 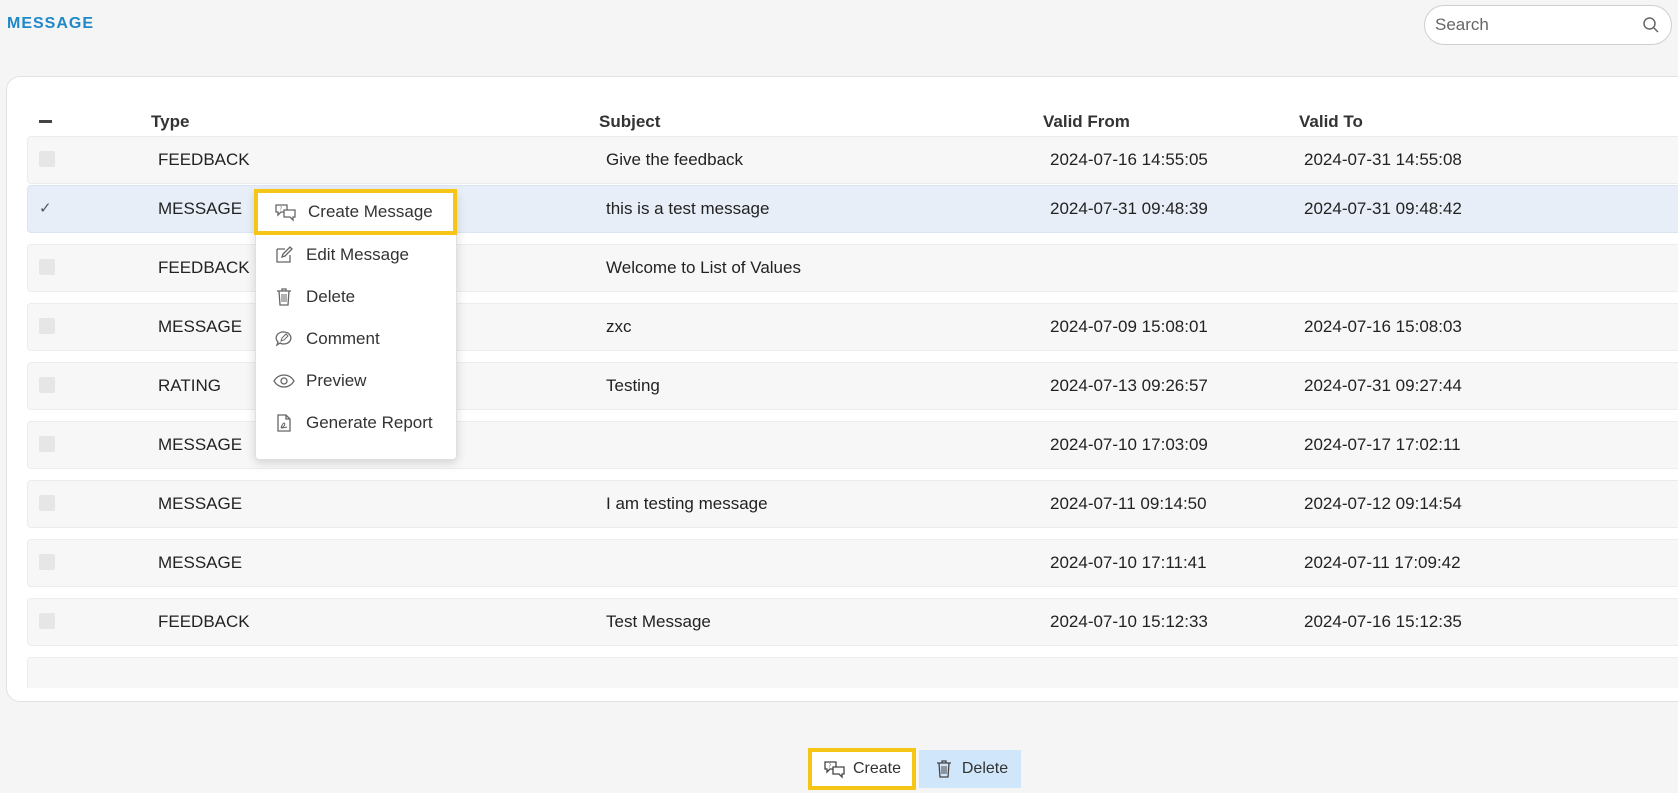 What do you see at coordinates (687, 503) in the screenshot?
I see `cell-subject: I am testing message` at bounding box center [687, 503].